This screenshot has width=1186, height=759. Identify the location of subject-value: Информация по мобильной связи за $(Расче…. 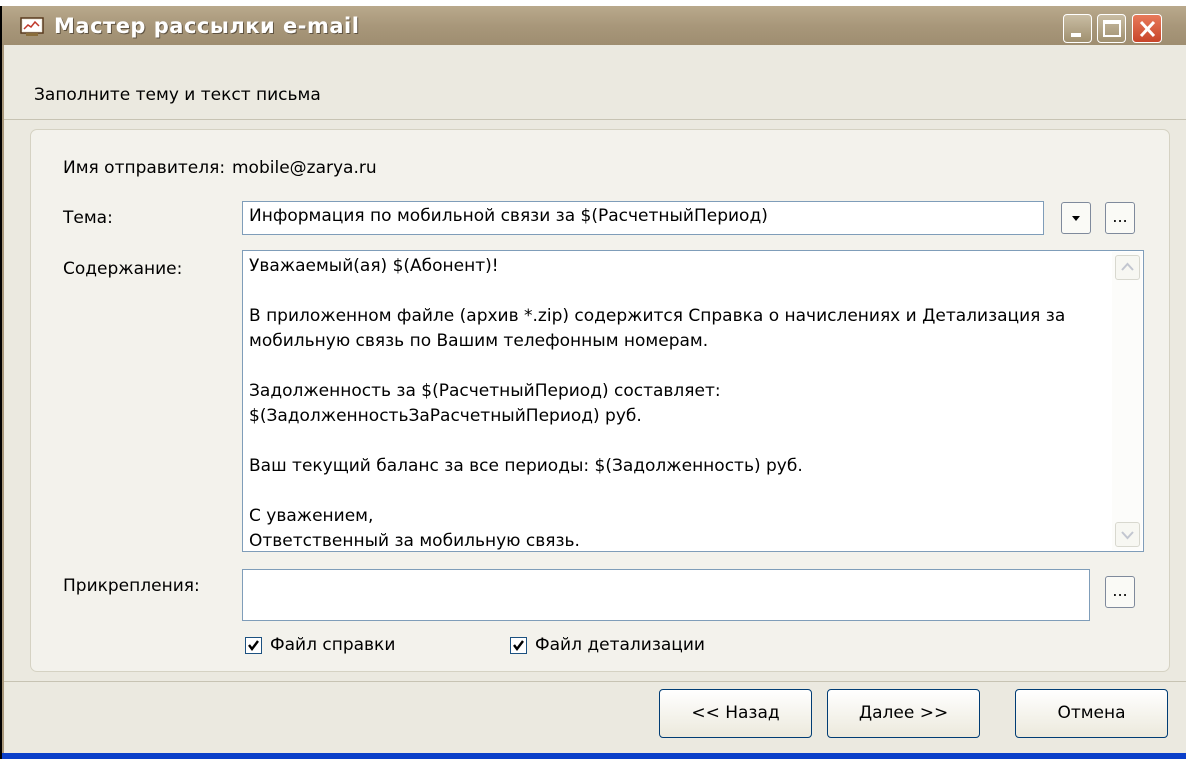
(508, 216).